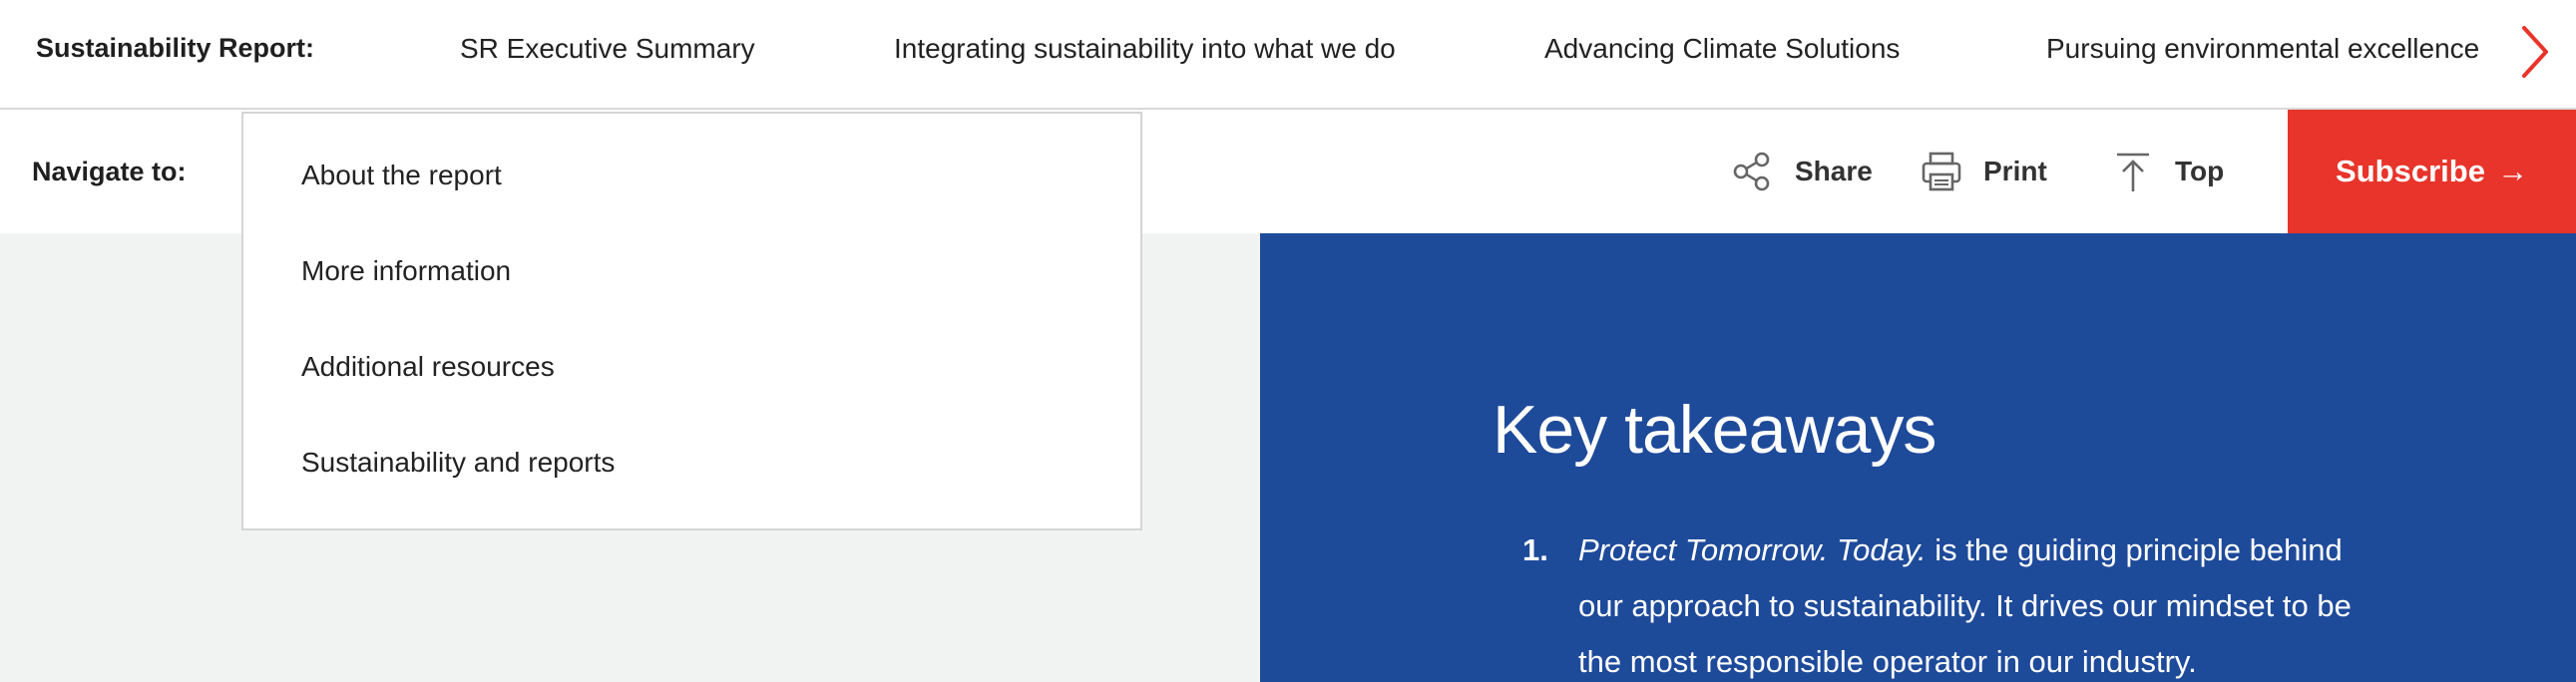 This screenshot has width=2576, height=682. What do you see at coordinates (458, 463) in the screenshot?
I see `dropdown-item-sustainability-and-reports: Sustainability and reports` at bounding box center [458, 463].